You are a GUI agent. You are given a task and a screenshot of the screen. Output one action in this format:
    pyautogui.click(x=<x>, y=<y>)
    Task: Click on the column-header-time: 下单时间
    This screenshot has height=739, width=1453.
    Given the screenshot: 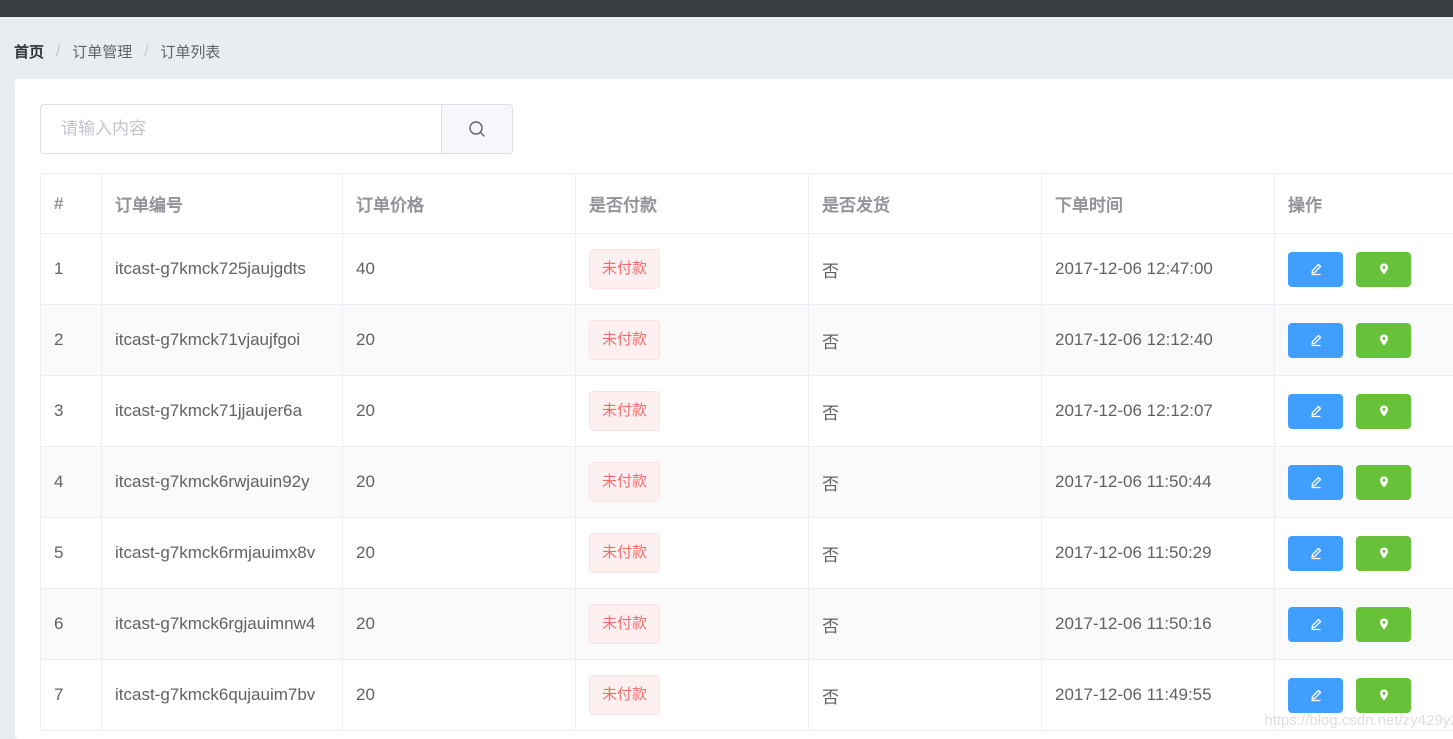 What is the action you would take?
    pyautogui.click(x=1158, y=203)
    